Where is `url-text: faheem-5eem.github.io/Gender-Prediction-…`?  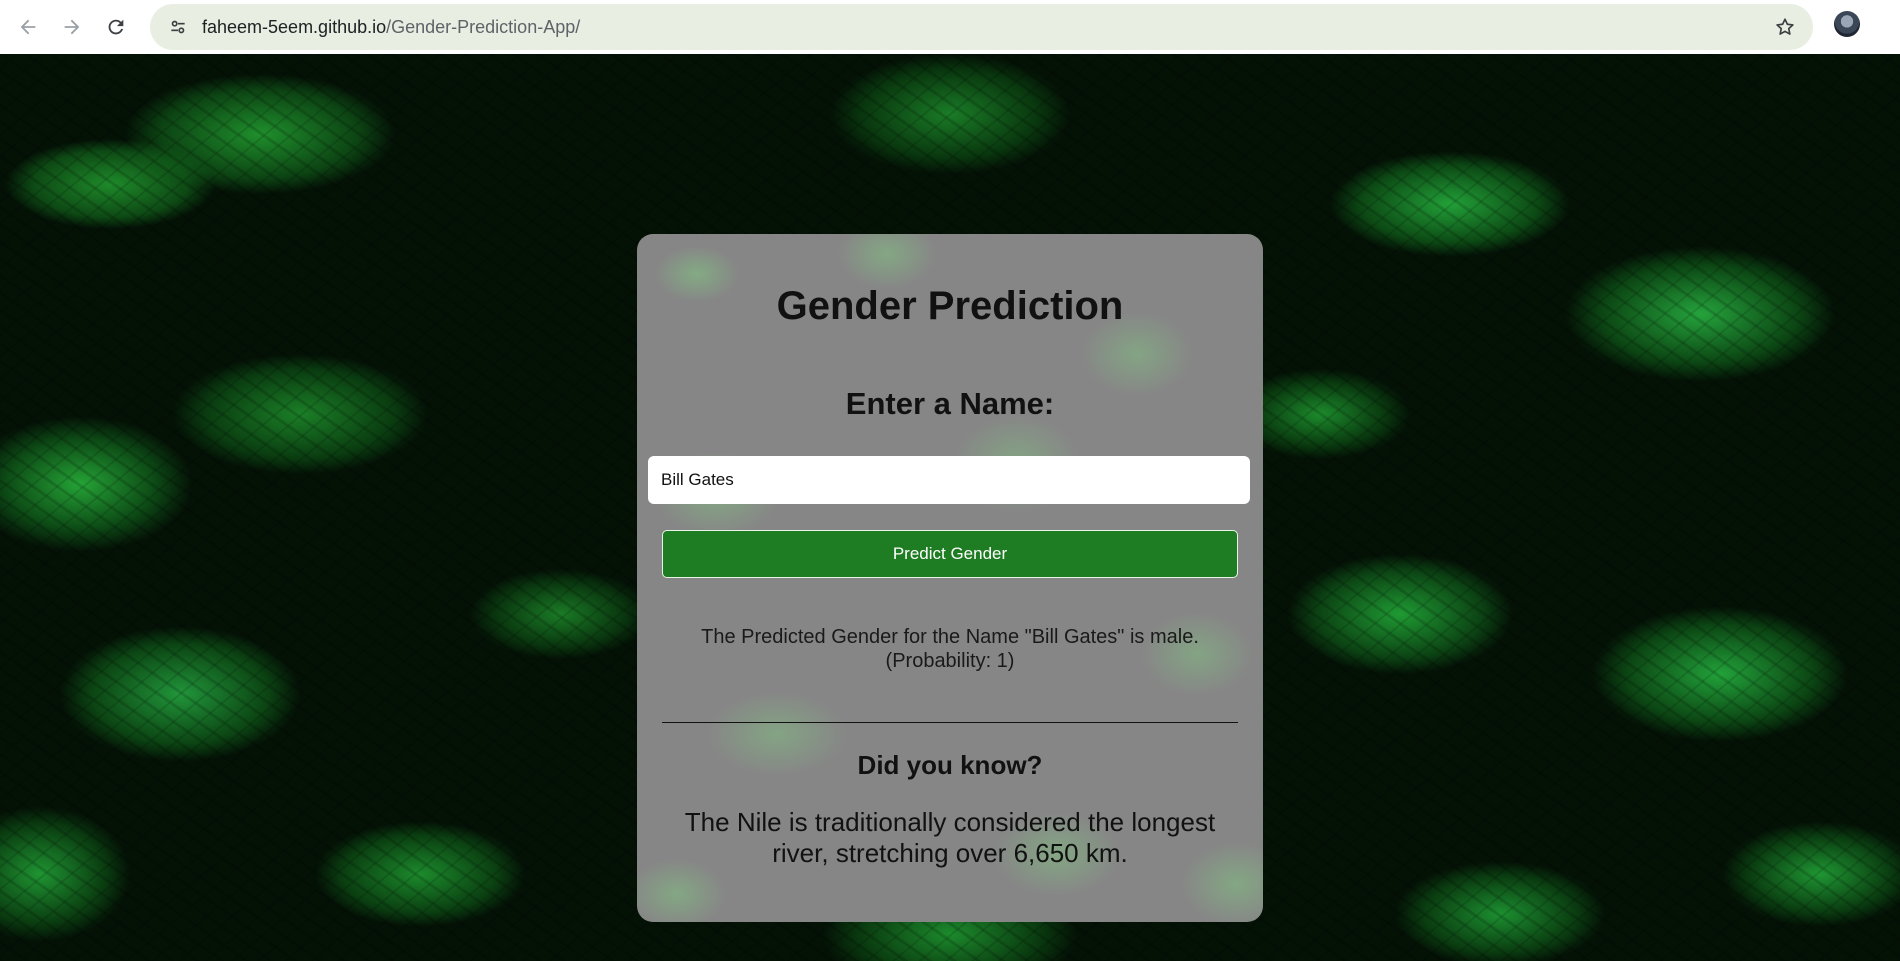
url-text: faheem-5eem.github.io/Gender-Prediction-… is located at coordinates (391, 27).